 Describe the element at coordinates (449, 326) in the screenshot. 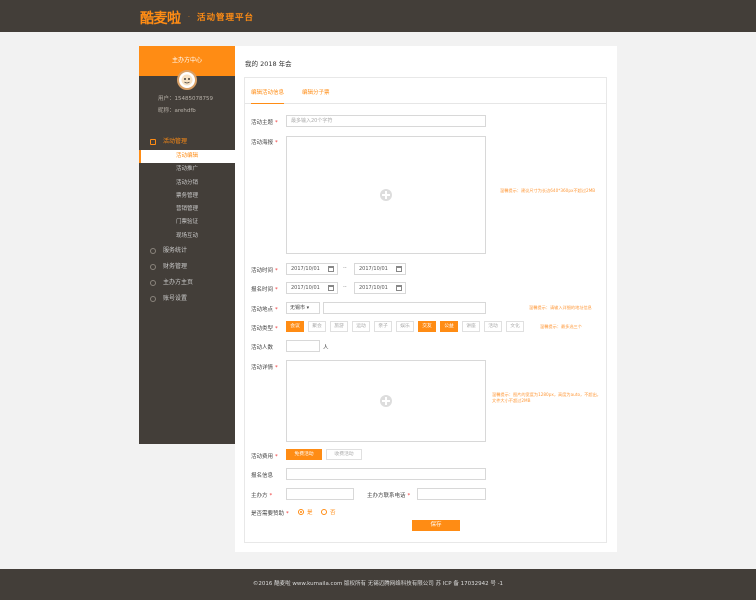

I see `type-chip: 公益` at that location.